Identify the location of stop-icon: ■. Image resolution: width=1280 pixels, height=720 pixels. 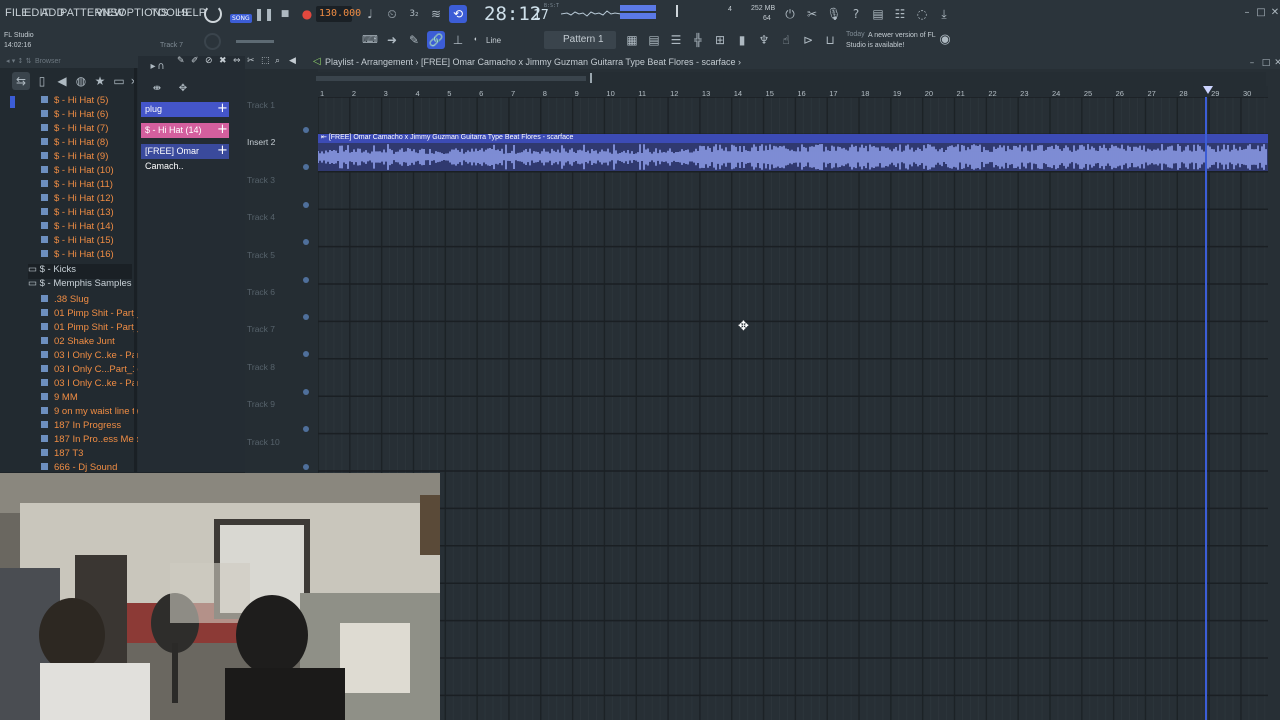
(285, 14).